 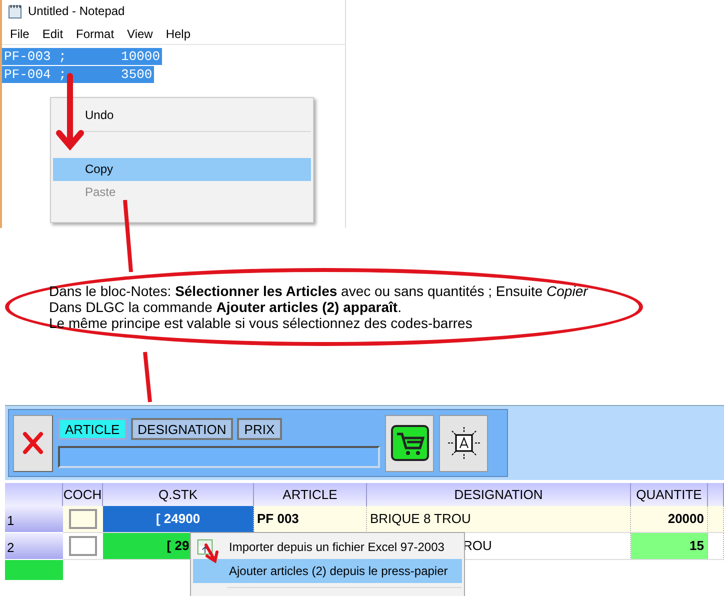 What do you see at coordinates (219, 457) in the screenshot?
I see `search-field` at bounding box center [219, 457].